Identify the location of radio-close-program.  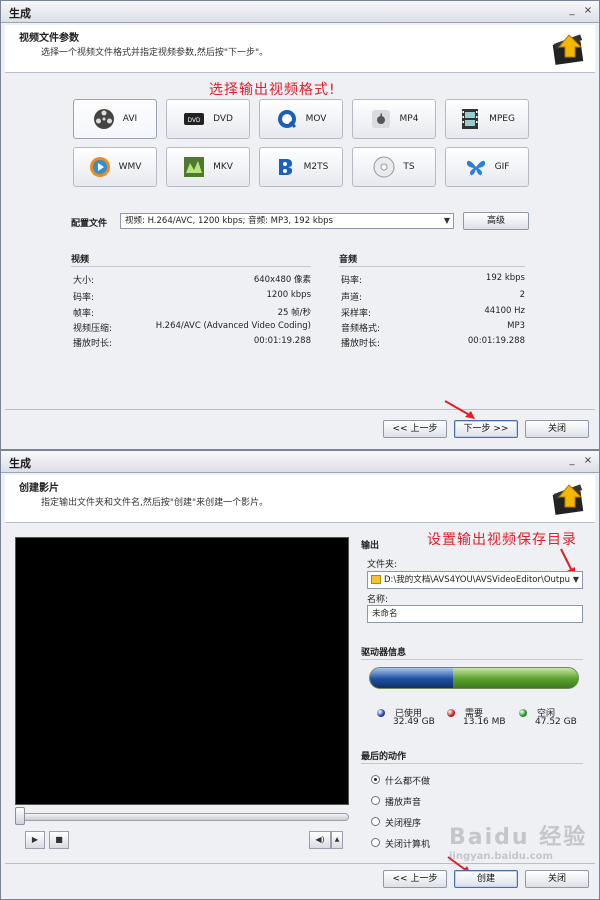
(375, 821).